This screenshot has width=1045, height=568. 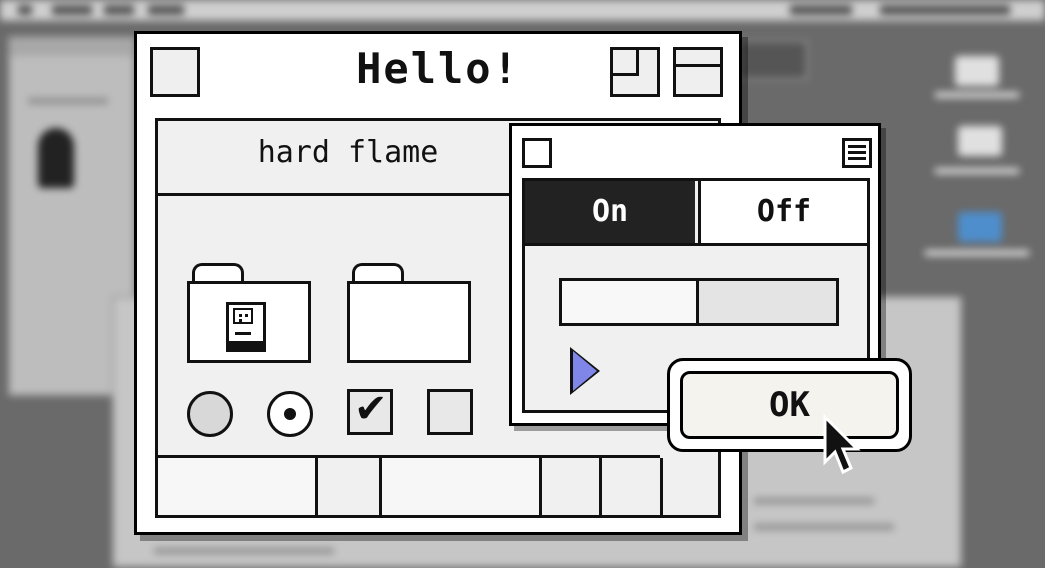 What do you see at coordinates (626, 63) in the screenshot?
I see `zoom-icon` at bounding box center [626, 63].